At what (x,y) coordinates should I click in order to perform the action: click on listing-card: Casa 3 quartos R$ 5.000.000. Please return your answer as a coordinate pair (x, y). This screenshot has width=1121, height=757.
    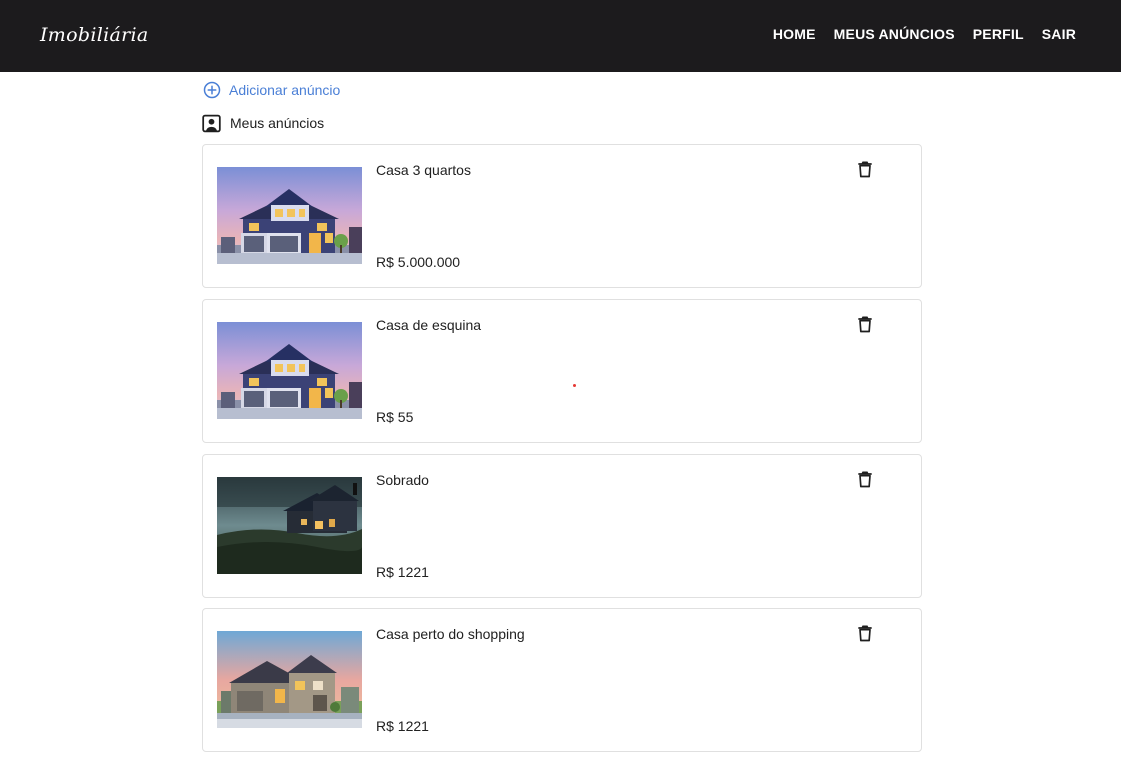
    Looking at the image, I should click on (562, 216).